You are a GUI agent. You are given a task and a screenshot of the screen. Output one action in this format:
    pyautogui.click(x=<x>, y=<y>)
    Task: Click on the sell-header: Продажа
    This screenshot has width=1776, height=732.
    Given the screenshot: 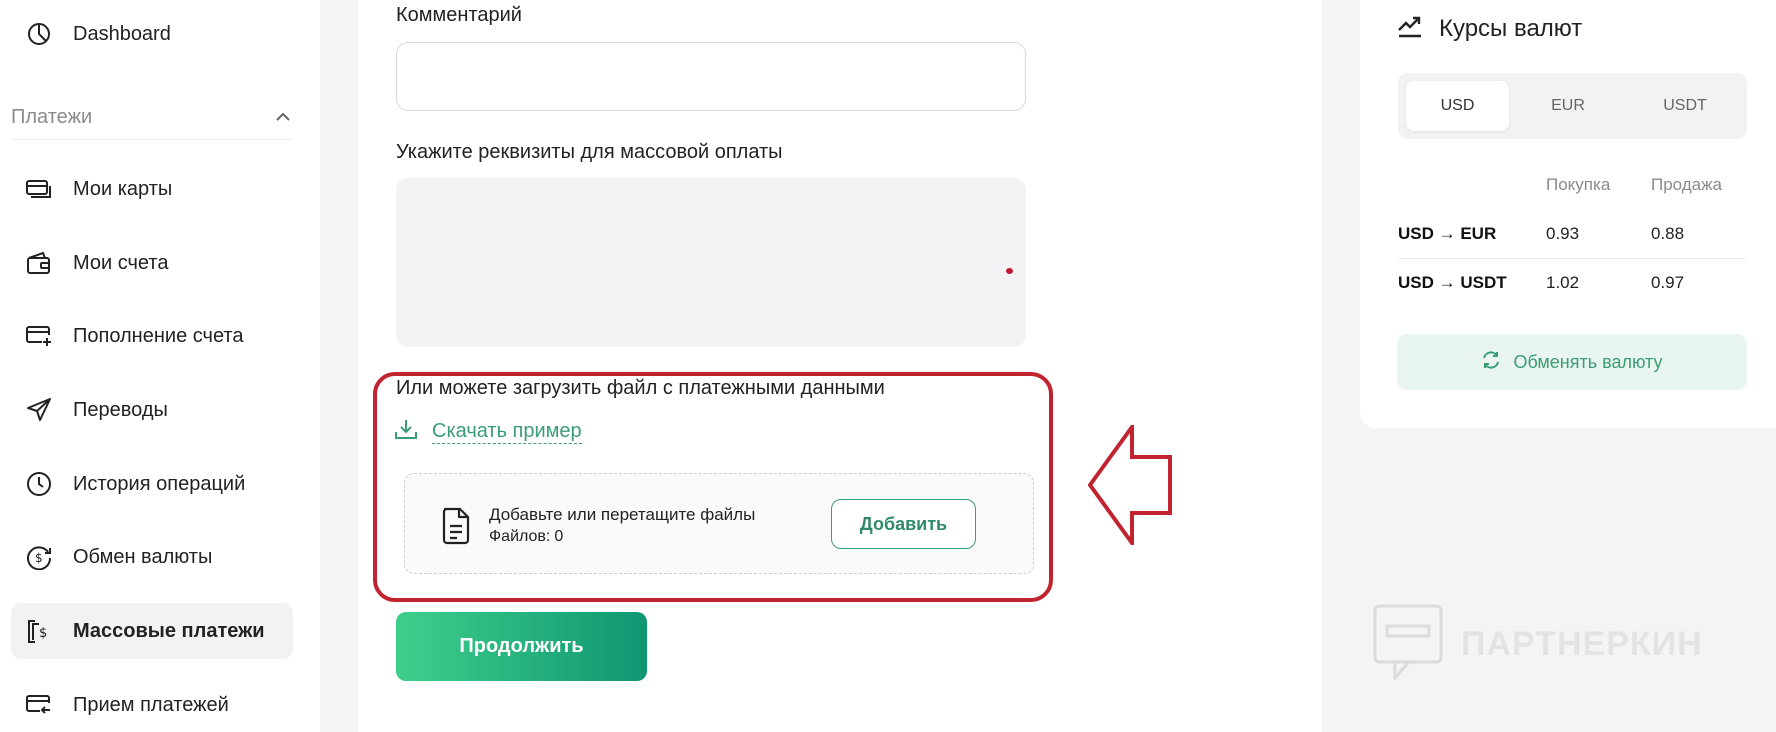 What is the action you would take?
    pyautogui.click(x=1686, y=184)
    